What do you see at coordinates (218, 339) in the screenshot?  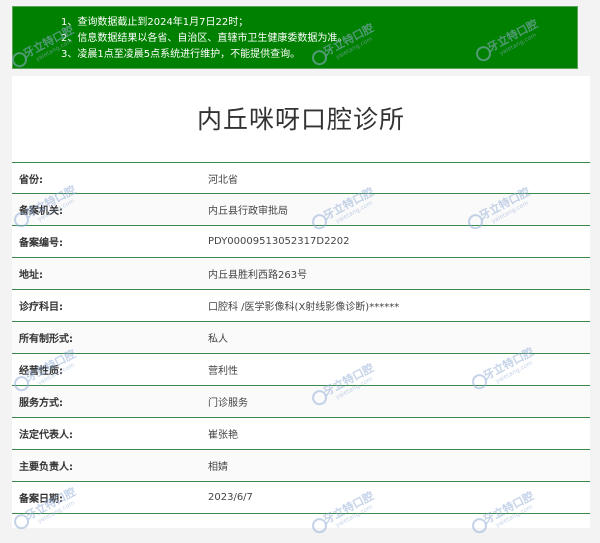 I see `field-value: 私人` at bounding box center [218, 339].